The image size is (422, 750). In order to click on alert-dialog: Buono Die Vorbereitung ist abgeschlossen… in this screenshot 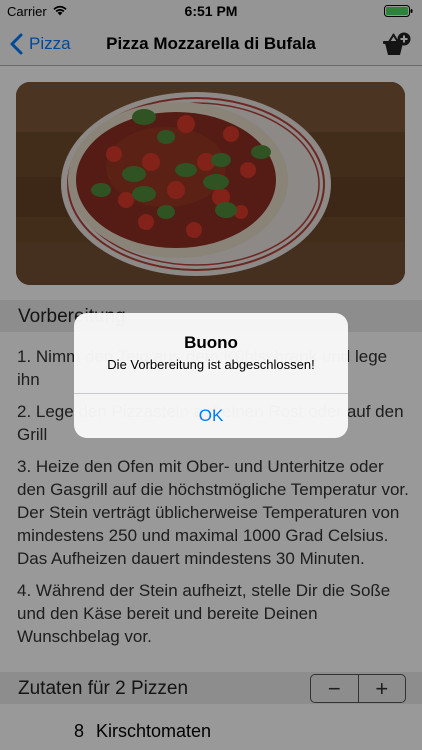, I will do `click(211, 375)`.